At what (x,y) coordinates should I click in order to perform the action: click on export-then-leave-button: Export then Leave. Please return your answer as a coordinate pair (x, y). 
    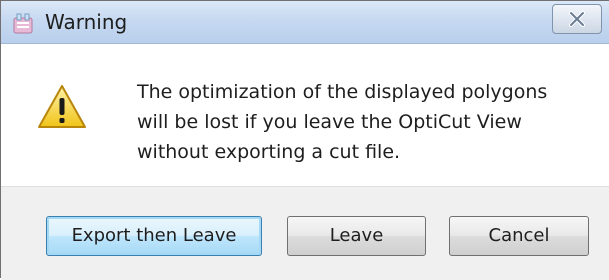
    Looking at the image, I should click on (154, 236).